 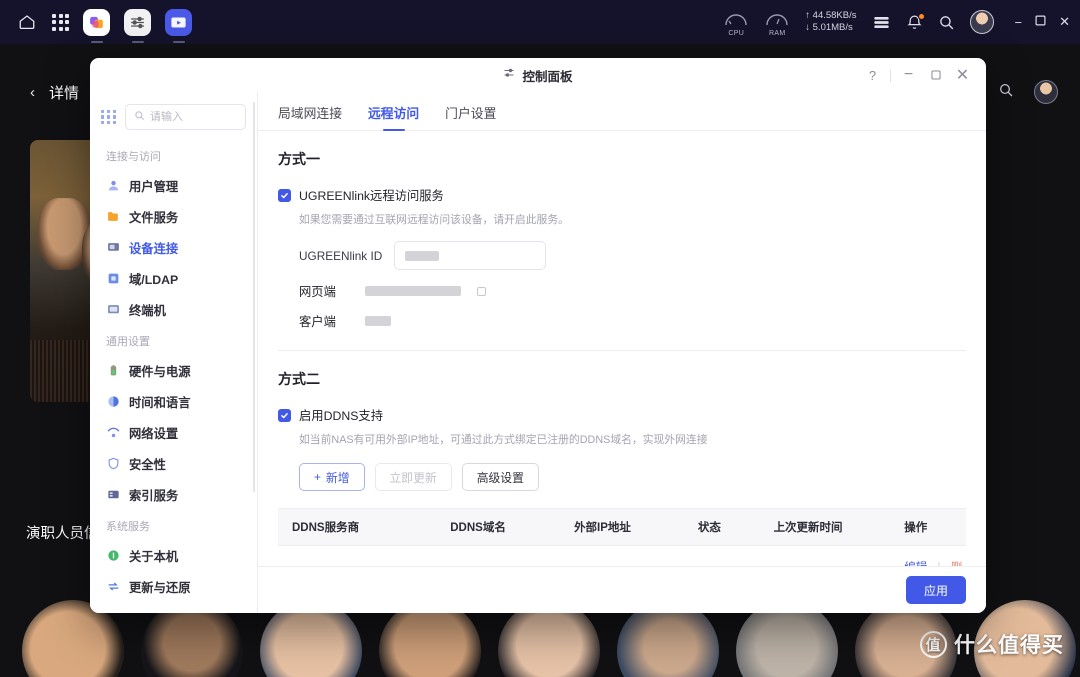 What do you see at coordinates (173, 216) in the screenshot?
I see `sidebar-item-file-service: 文件服务` at bounding box center [173, 216].